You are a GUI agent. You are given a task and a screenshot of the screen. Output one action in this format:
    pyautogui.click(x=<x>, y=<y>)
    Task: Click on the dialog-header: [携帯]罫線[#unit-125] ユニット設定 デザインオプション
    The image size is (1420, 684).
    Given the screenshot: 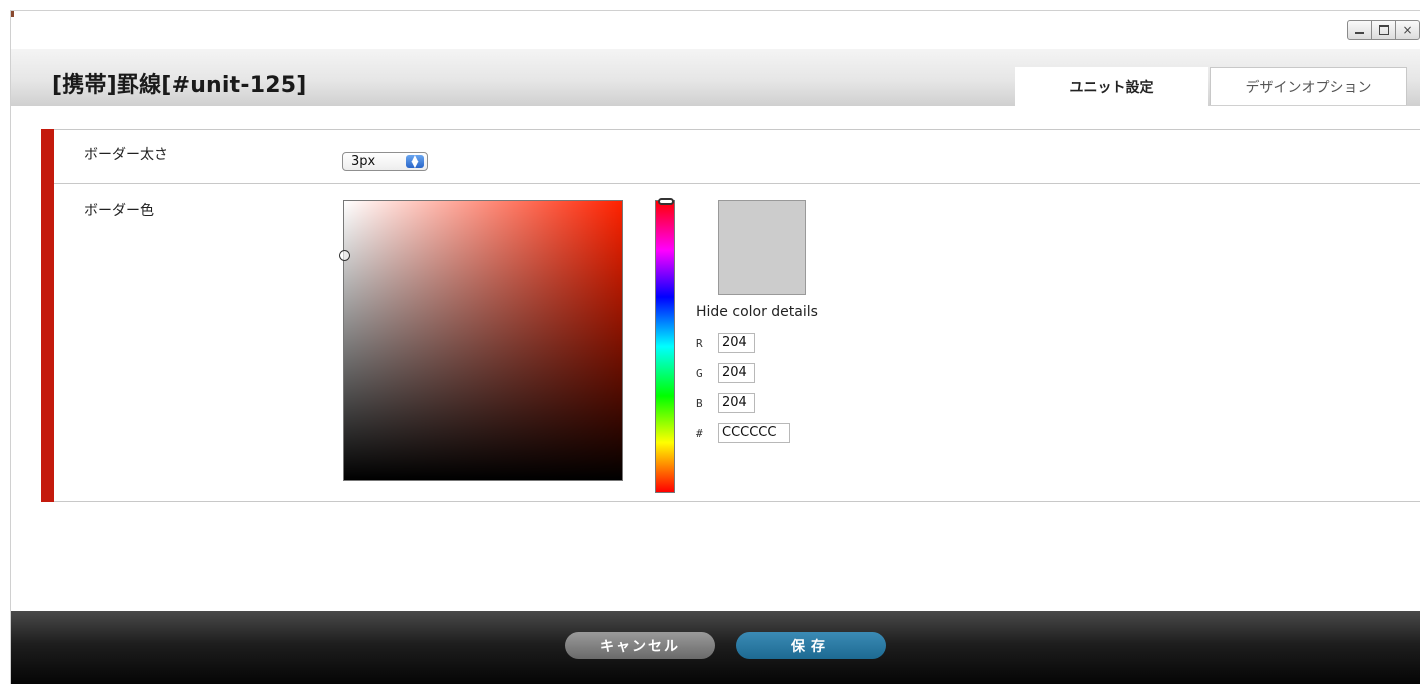 What is the action you would take?
    pyautogui.click(x=715, y=77)
    